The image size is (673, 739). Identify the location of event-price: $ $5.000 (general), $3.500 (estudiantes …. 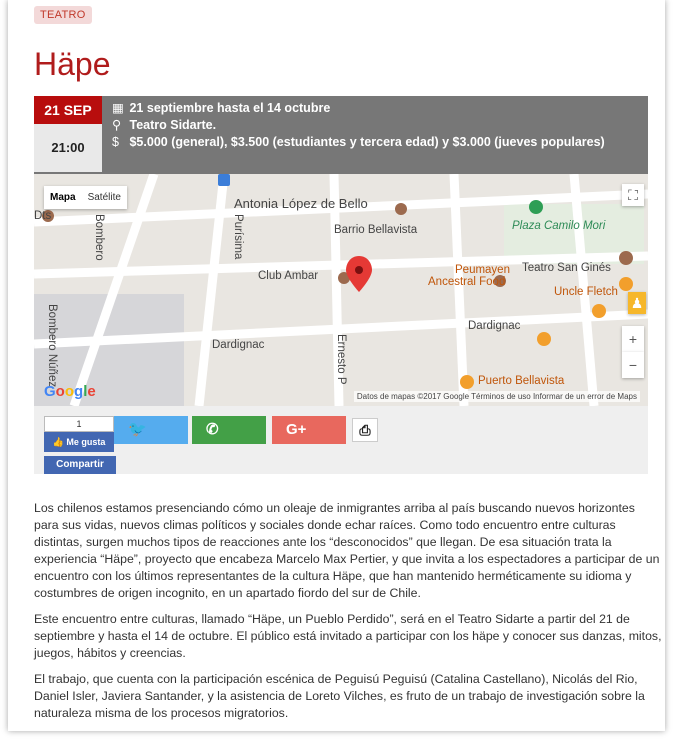
(358, 142).